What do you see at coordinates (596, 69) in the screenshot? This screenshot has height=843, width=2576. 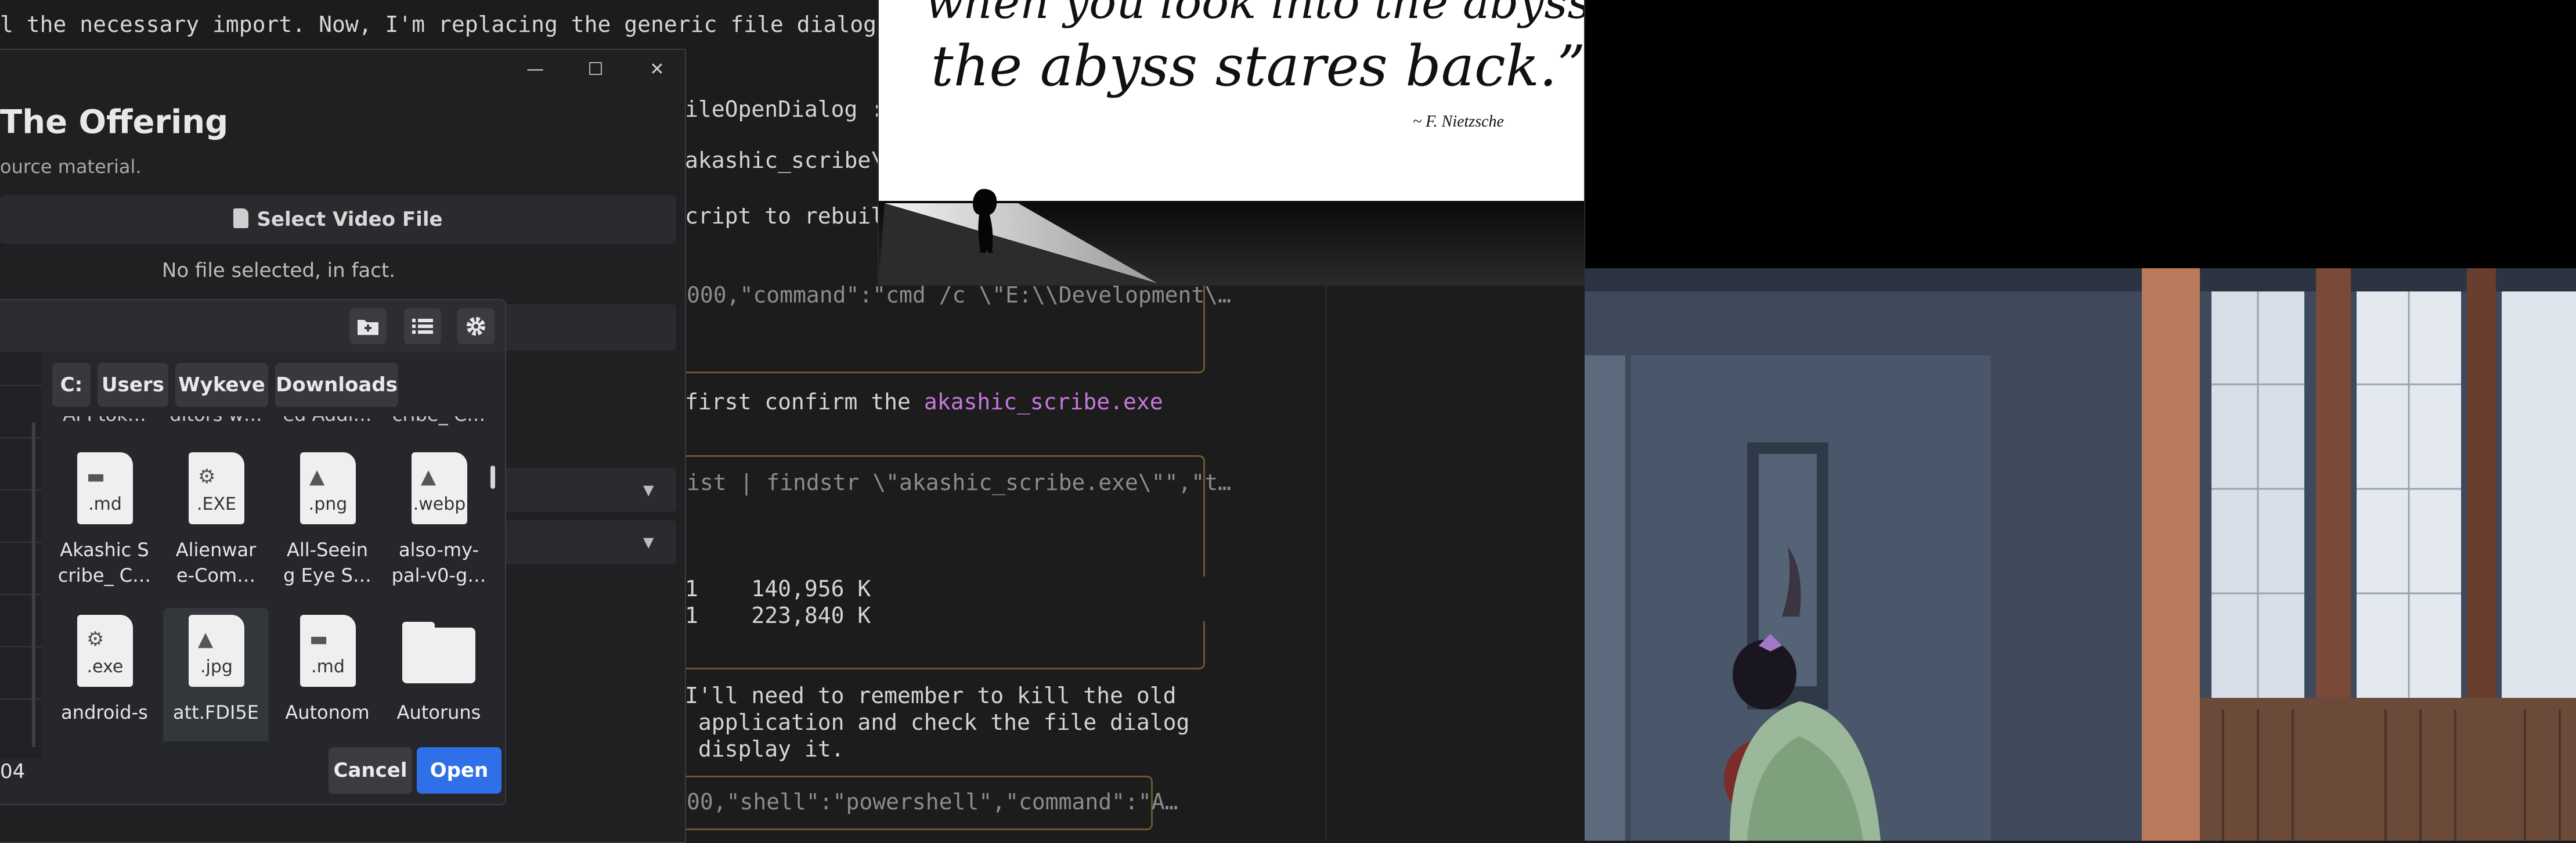 I see `maximize-button: ☐` at bounding box center [596, 69].